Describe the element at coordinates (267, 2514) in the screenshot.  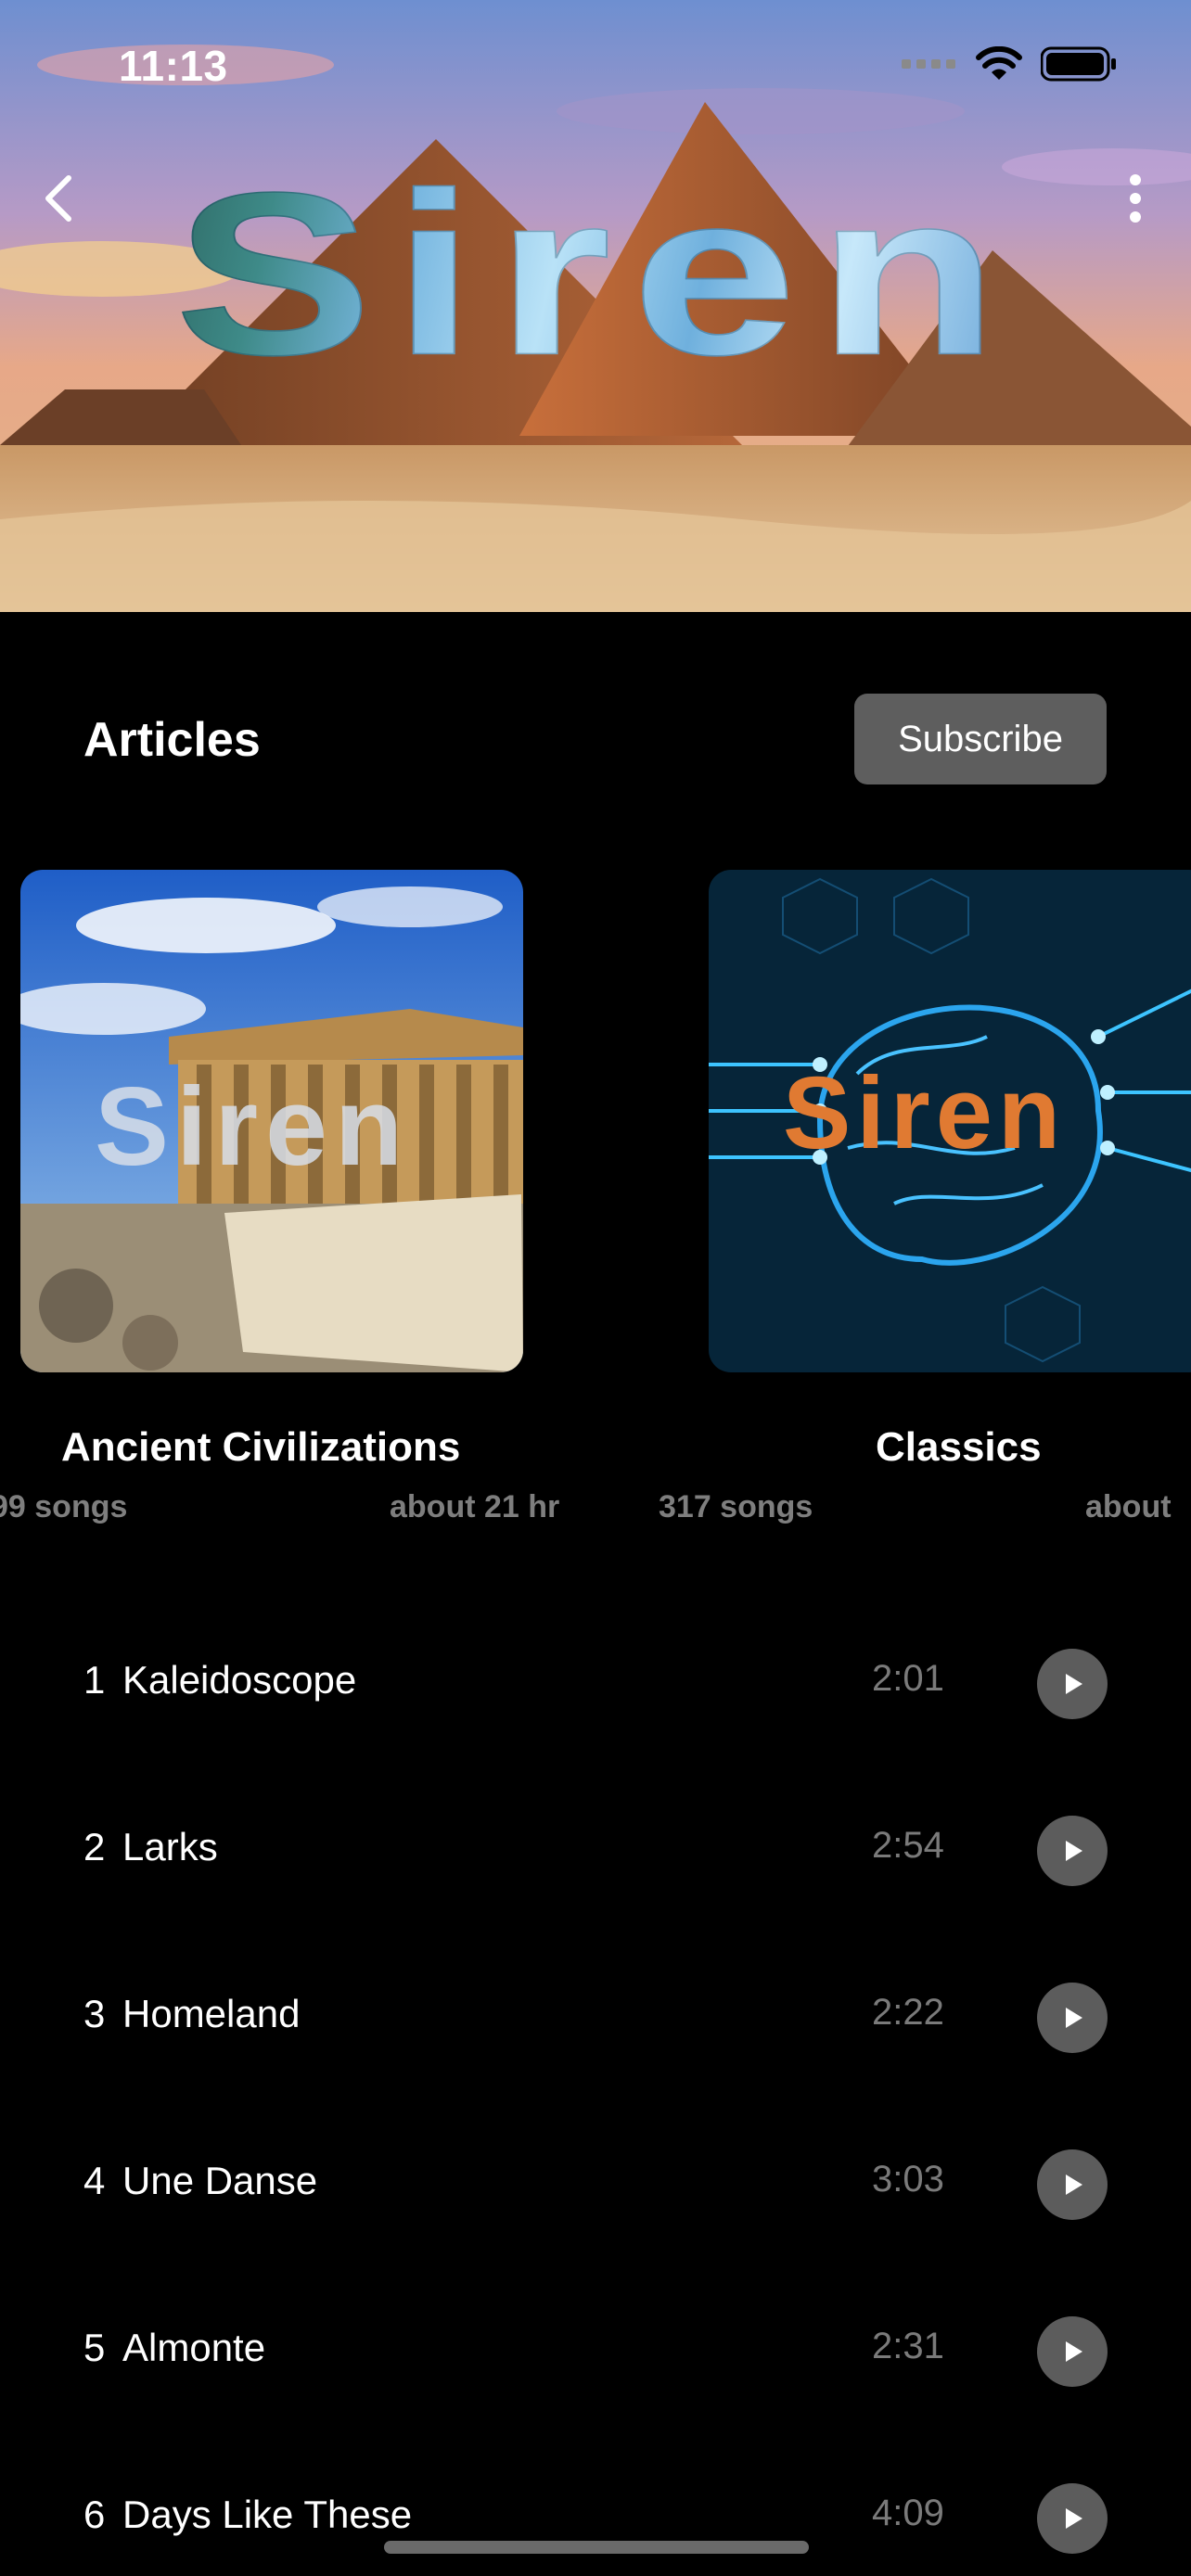
I see `track-title: Days Like These` at that location.